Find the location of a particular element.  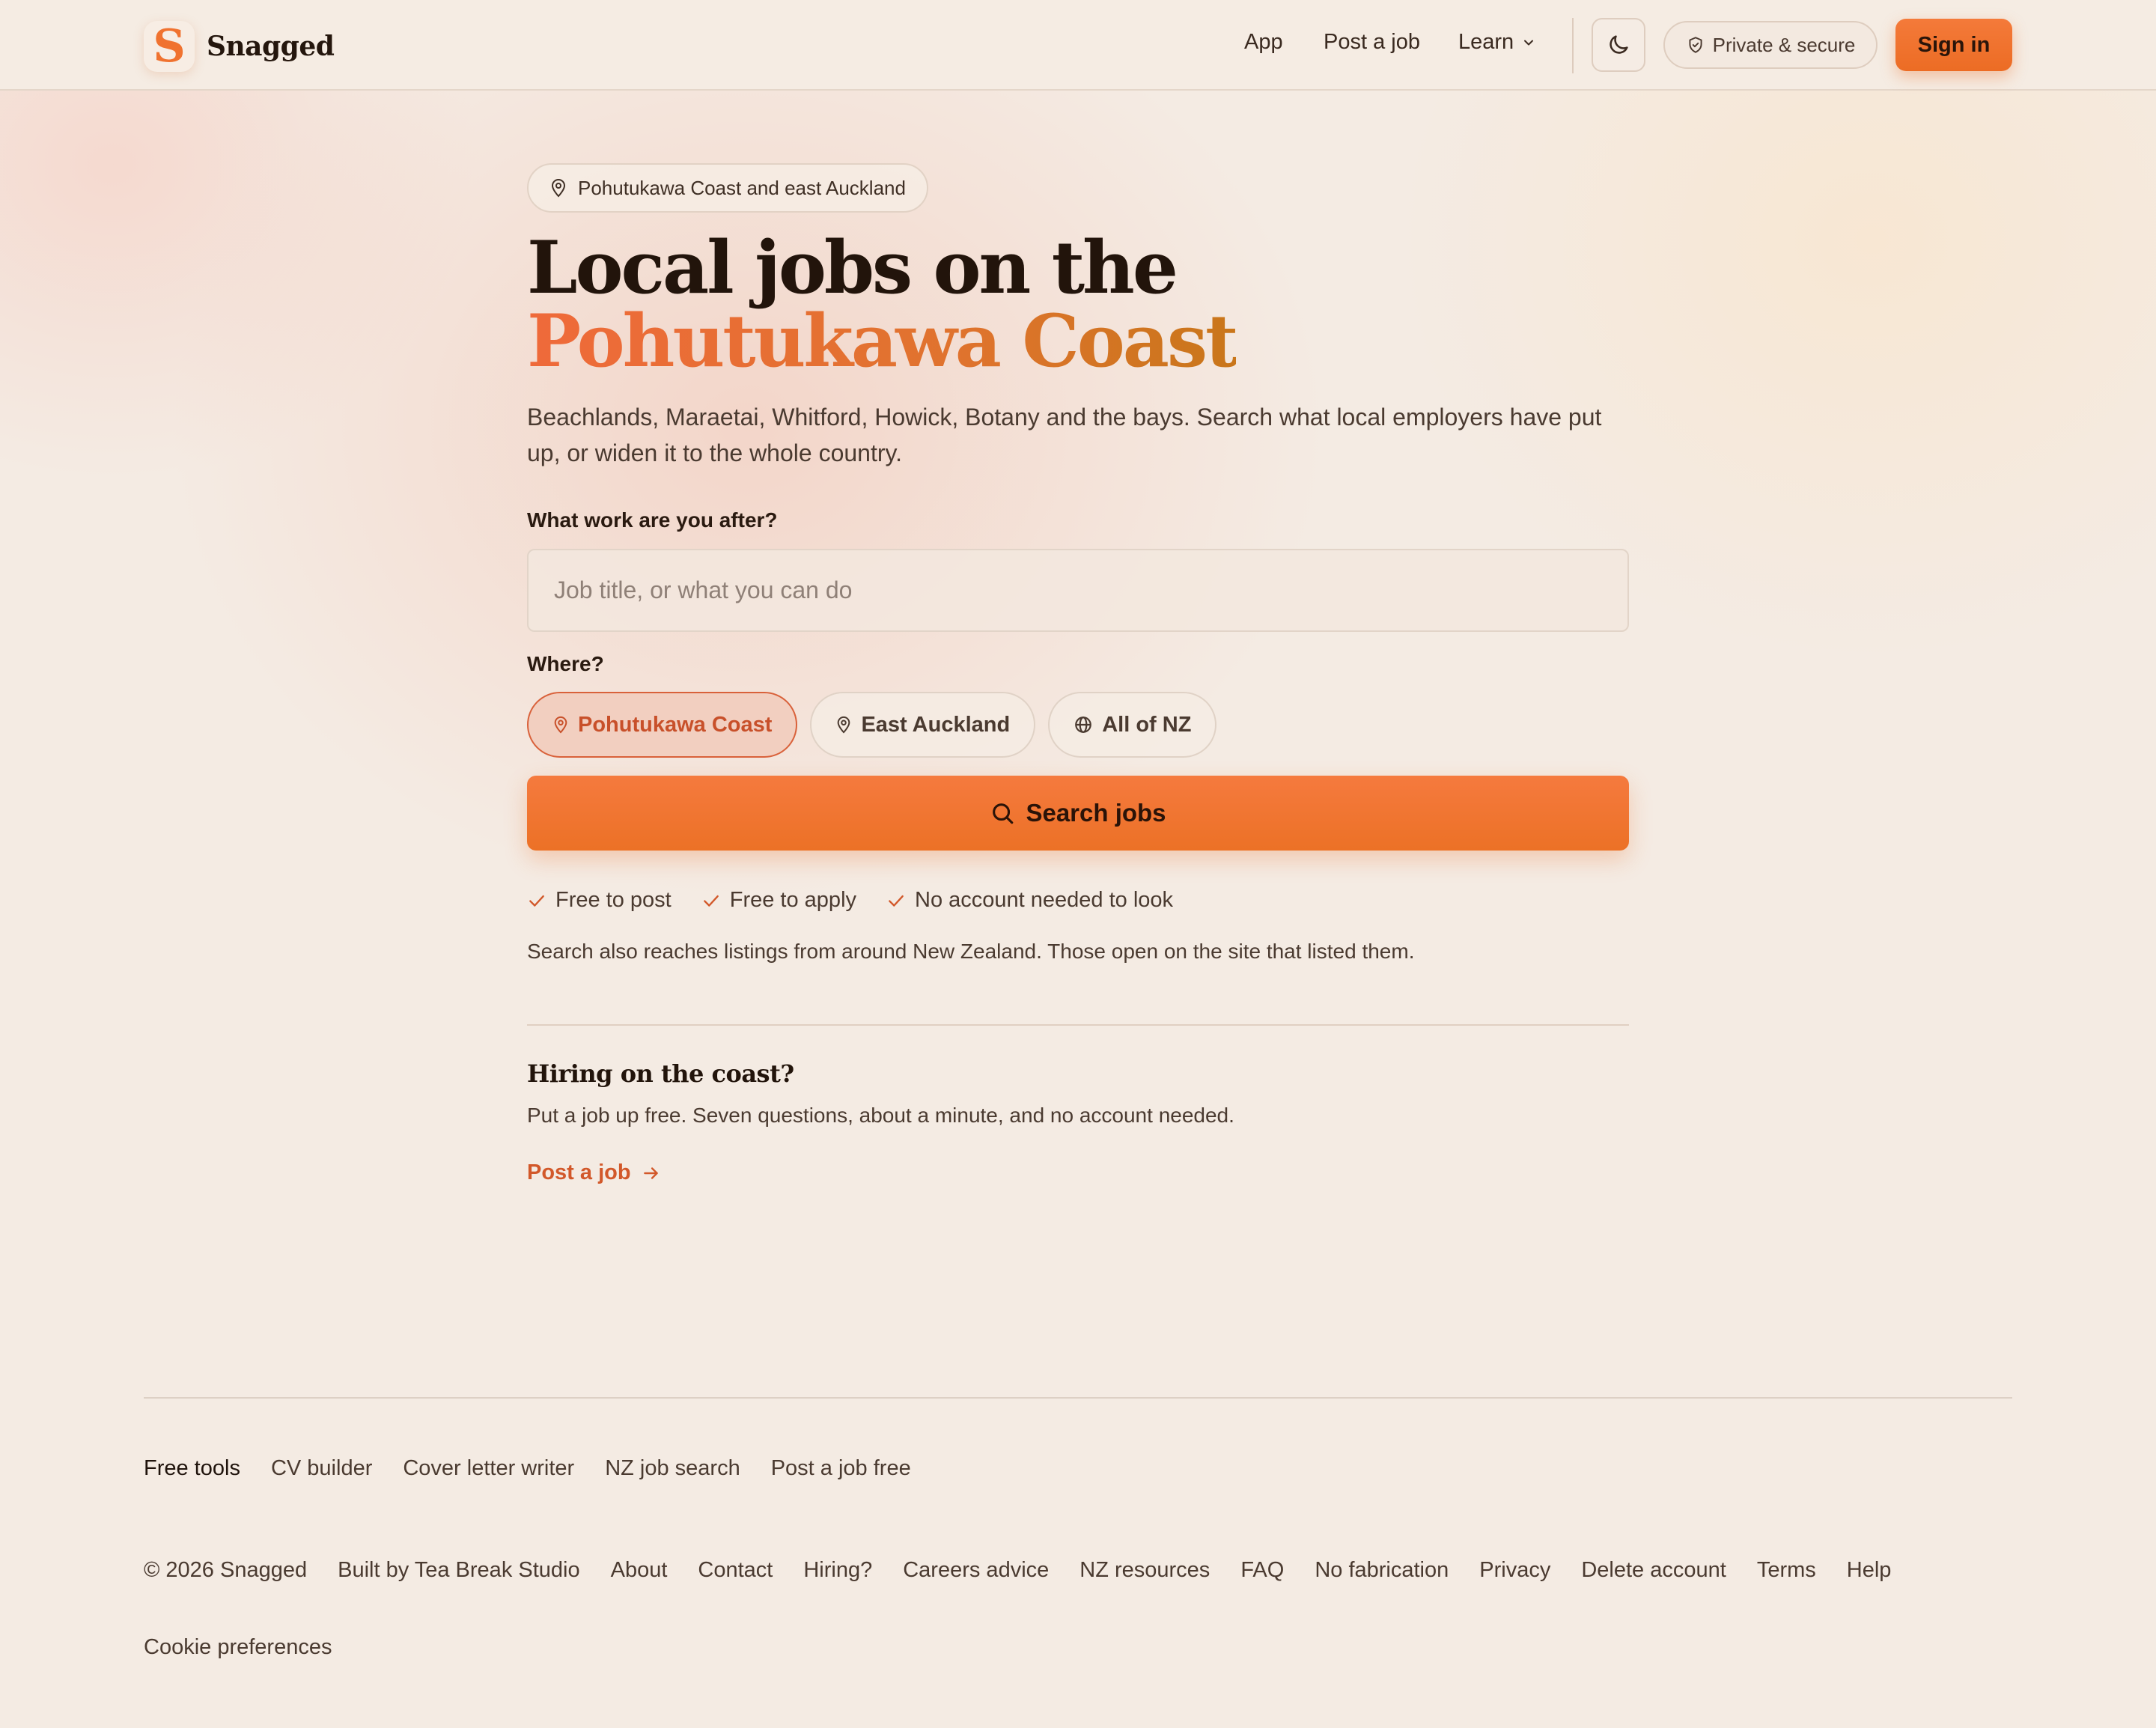

what-work-label: What work are you after? is located at coordinates (652, 520).